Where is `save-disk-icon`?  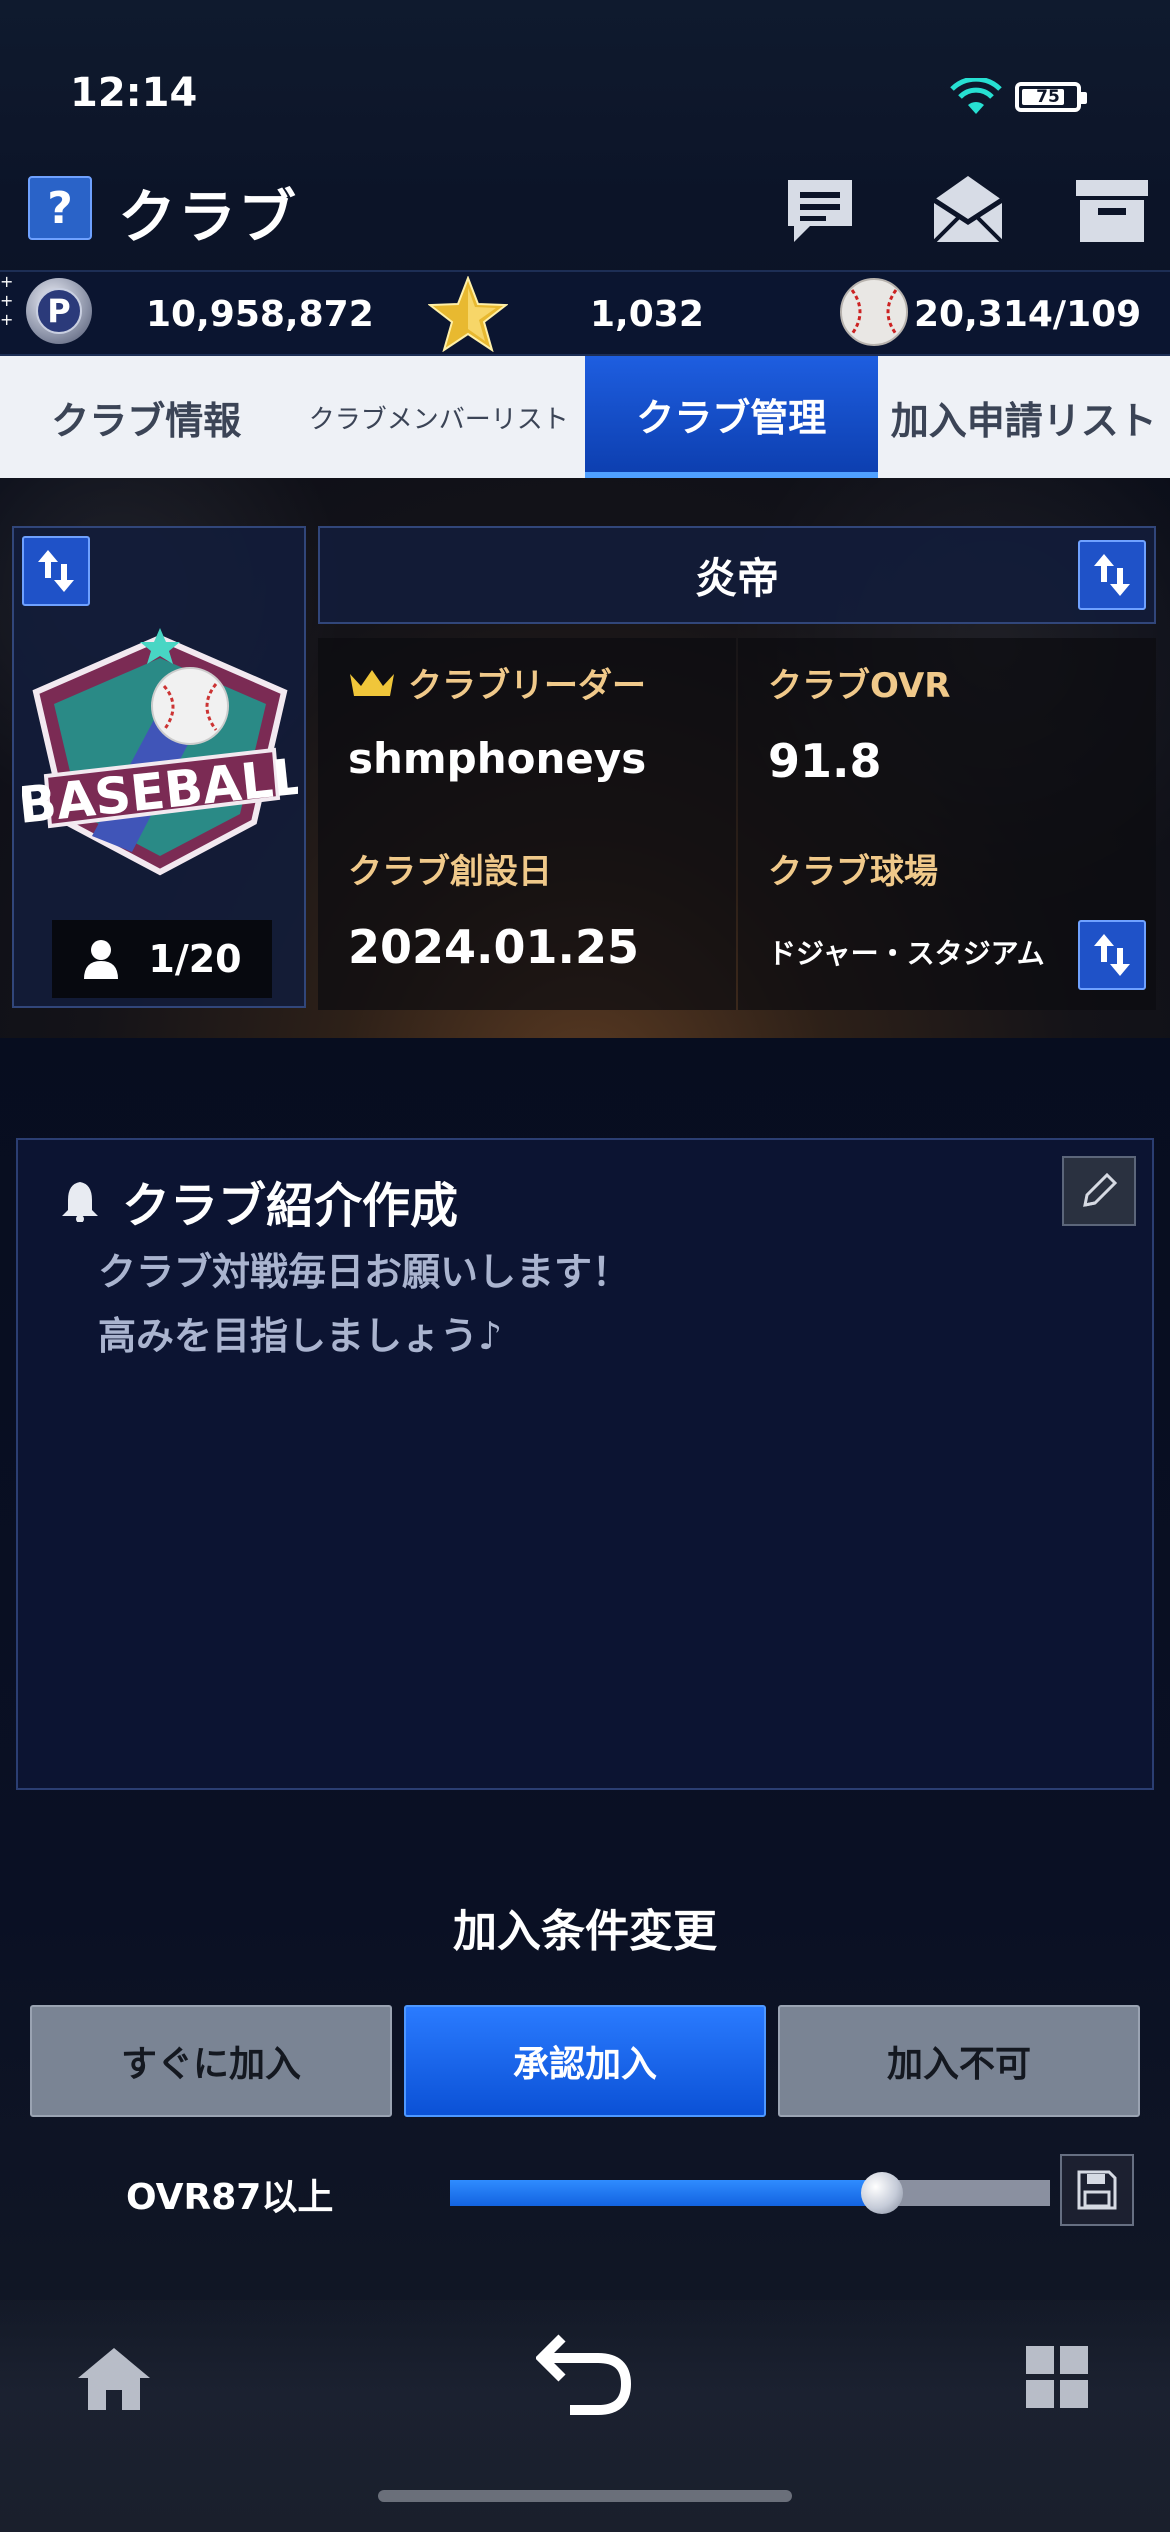
save-disk-icon is located at coordinates (1097, 2190).